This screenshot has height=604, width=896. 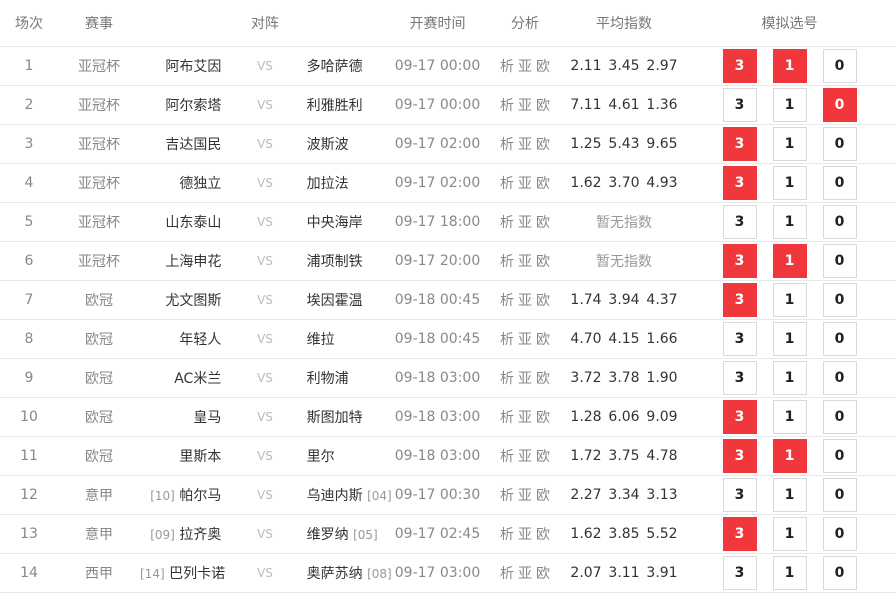 What do you see at coordinates (193, 301) in the screenshot?
I see `home-team: 尤文图斯` at bounding box center [193, 301].